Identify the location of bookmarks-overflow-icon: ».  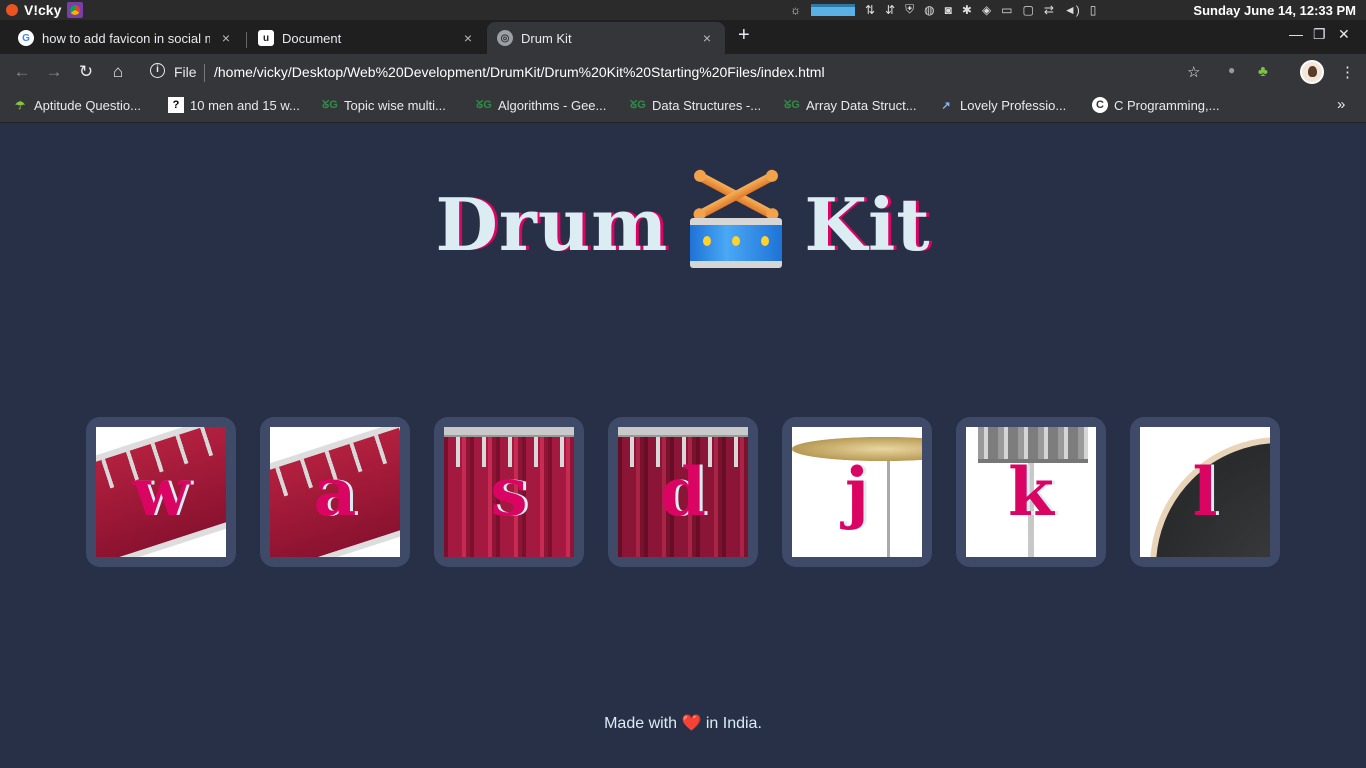
(1341, 104).